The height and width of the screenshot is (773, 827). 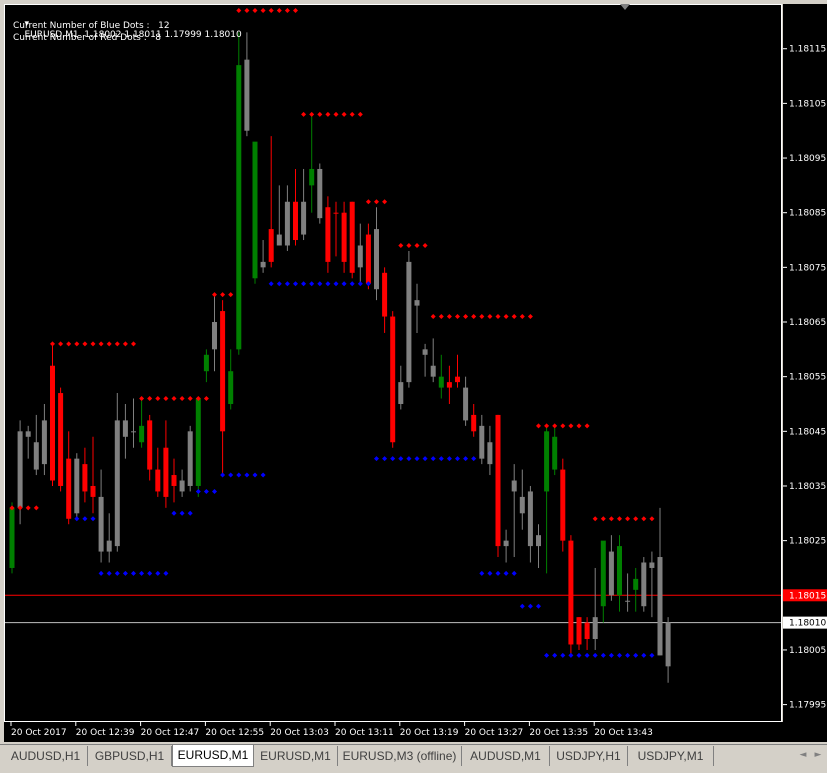 What do you see at coordinates (807, 624) in the screenshot?
I see `ask-price-label: 1.18010` at bounding box center [807, 624].